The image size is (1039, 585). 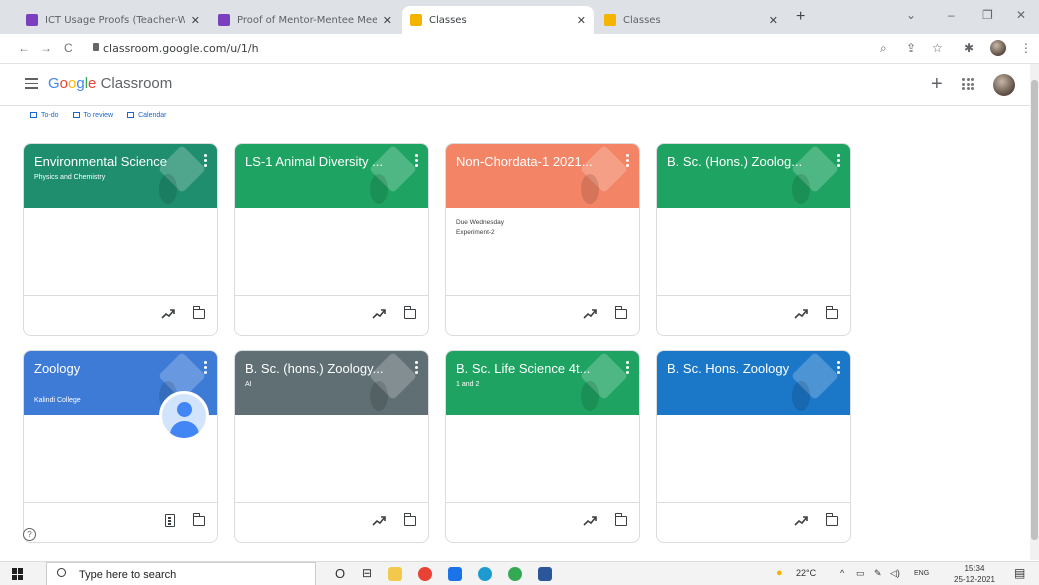 What do you see at coordinates (800, 17) in the screenshot?
I see `new-tab-button: +` at bounding box center [800, 17].